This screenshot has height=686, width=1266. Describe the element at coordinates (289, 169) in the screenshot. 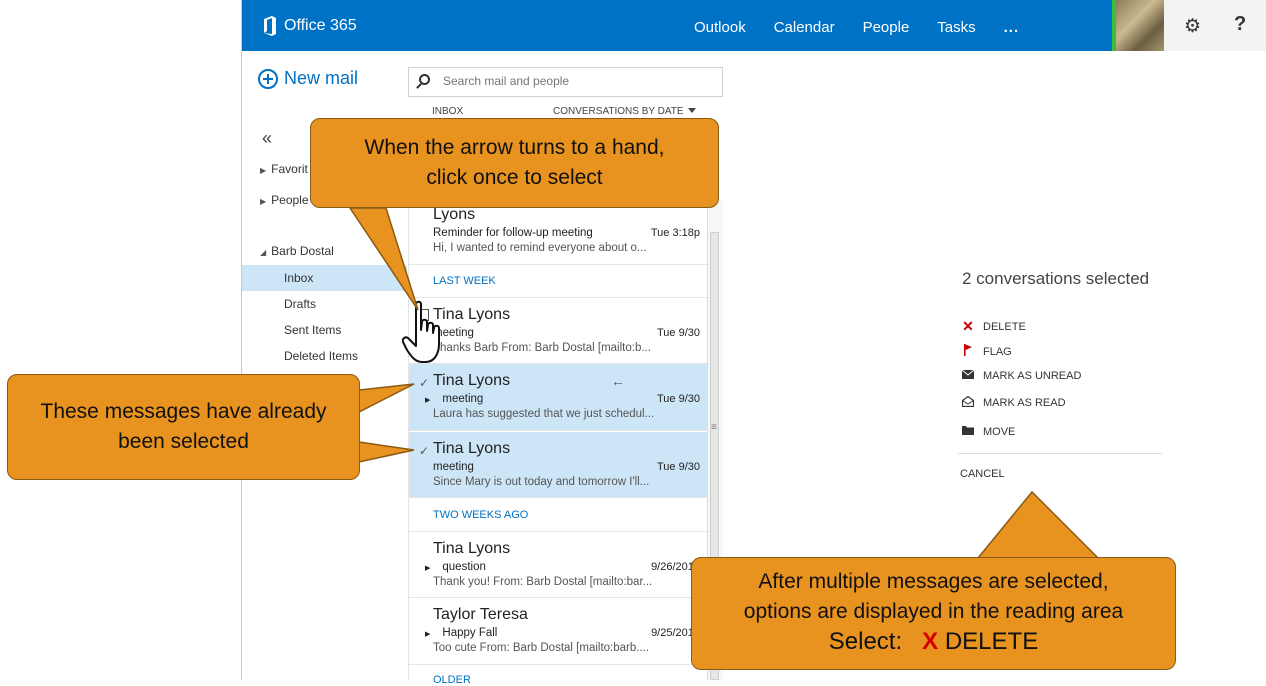

I see `sidebar-favorites-label: Favorit` at that location.